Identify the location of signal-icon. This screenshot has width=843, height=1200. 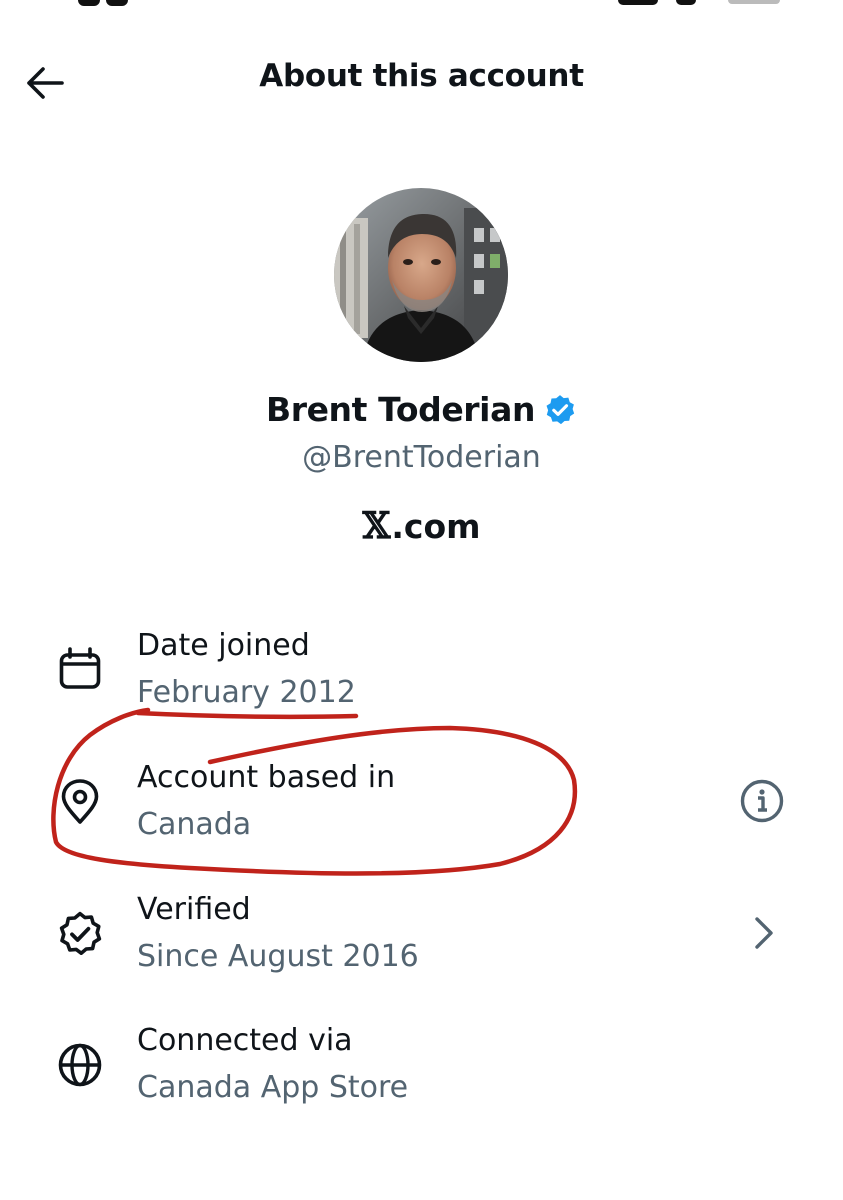
(638, 2).